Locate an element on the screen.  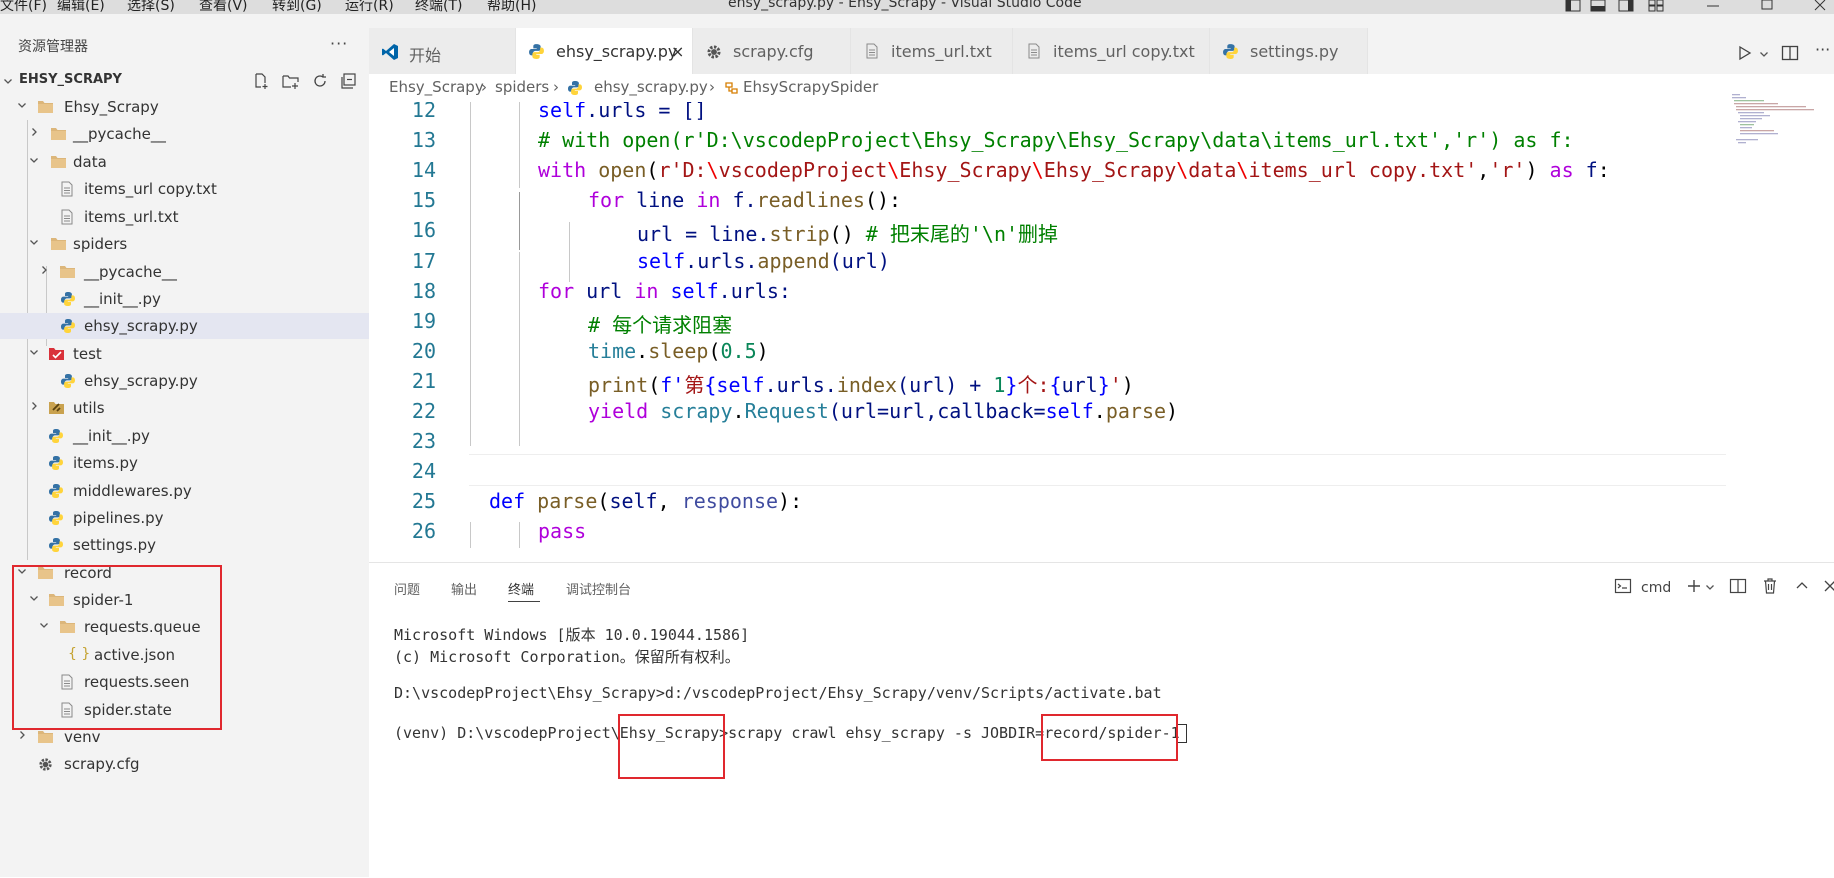
close-panel-icon is located at coordinates (1827, 586).